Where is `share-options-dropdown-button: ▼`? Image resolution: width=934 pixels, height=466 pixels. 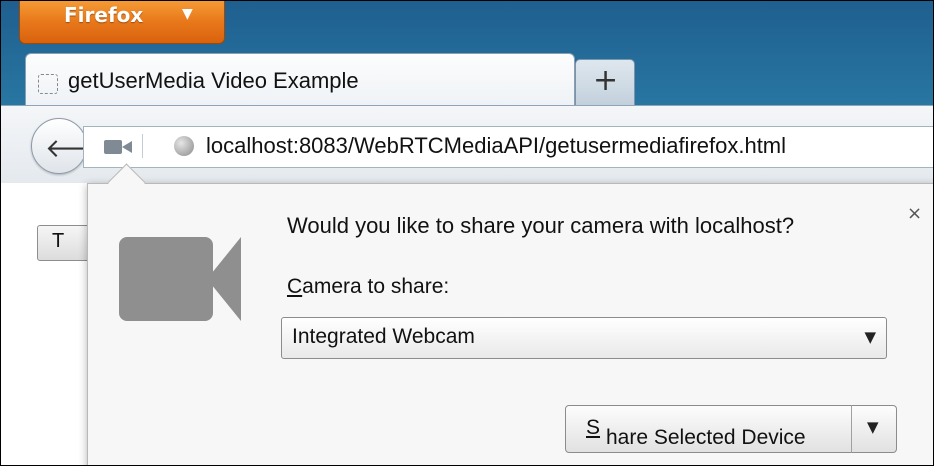 share-options-dropdown-button: ▼ is located at coordinates (874, 429).